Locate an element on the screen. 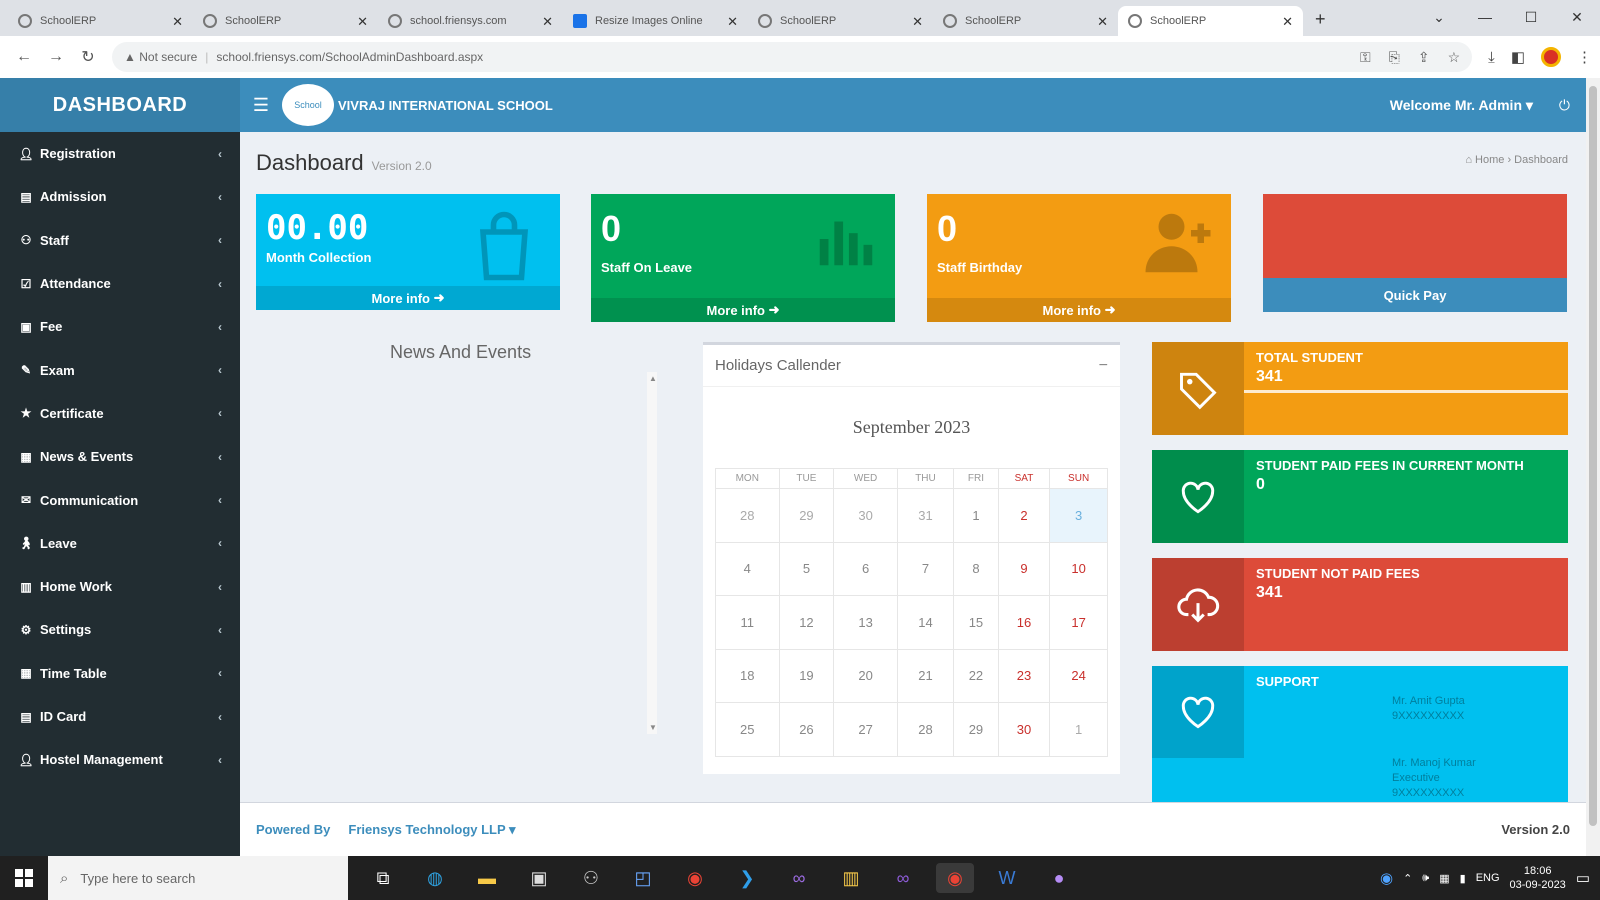  sidebar-item-certificate: ★ Certificate ‹ is located at coordinates (120, 413).